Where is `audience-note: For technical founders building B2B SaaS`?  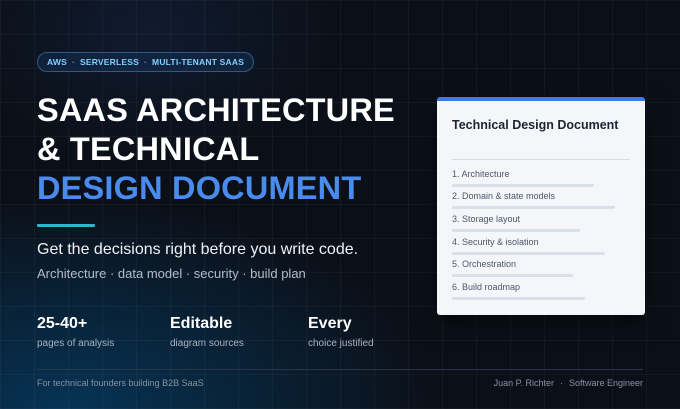
audience-note: For technical founders building B2B SaaS is located at coordinates (120, 383).